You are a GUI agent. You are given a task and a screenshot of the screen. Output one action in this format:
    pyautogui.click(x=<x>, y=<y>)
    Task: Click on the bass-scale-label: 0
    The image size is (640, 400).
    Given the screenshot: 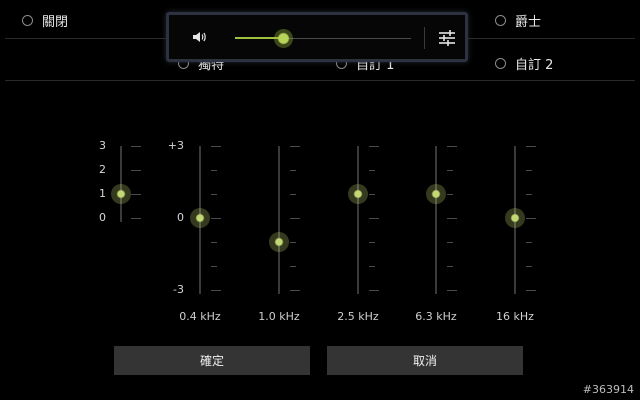 What is the action you would take?
    pyautogui.click(x=102, y=217)
    